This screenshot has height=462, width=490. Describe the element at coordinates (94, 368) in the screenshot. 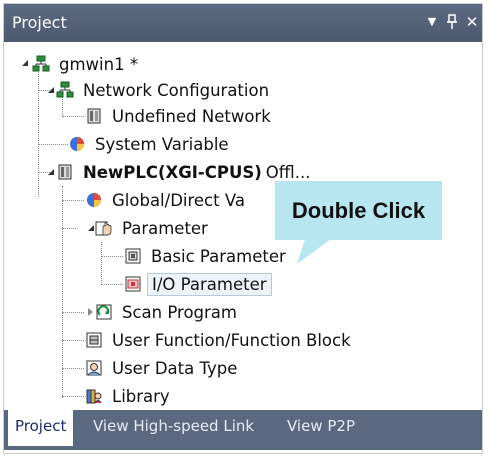

I see `user-data-type-icon` at that location.